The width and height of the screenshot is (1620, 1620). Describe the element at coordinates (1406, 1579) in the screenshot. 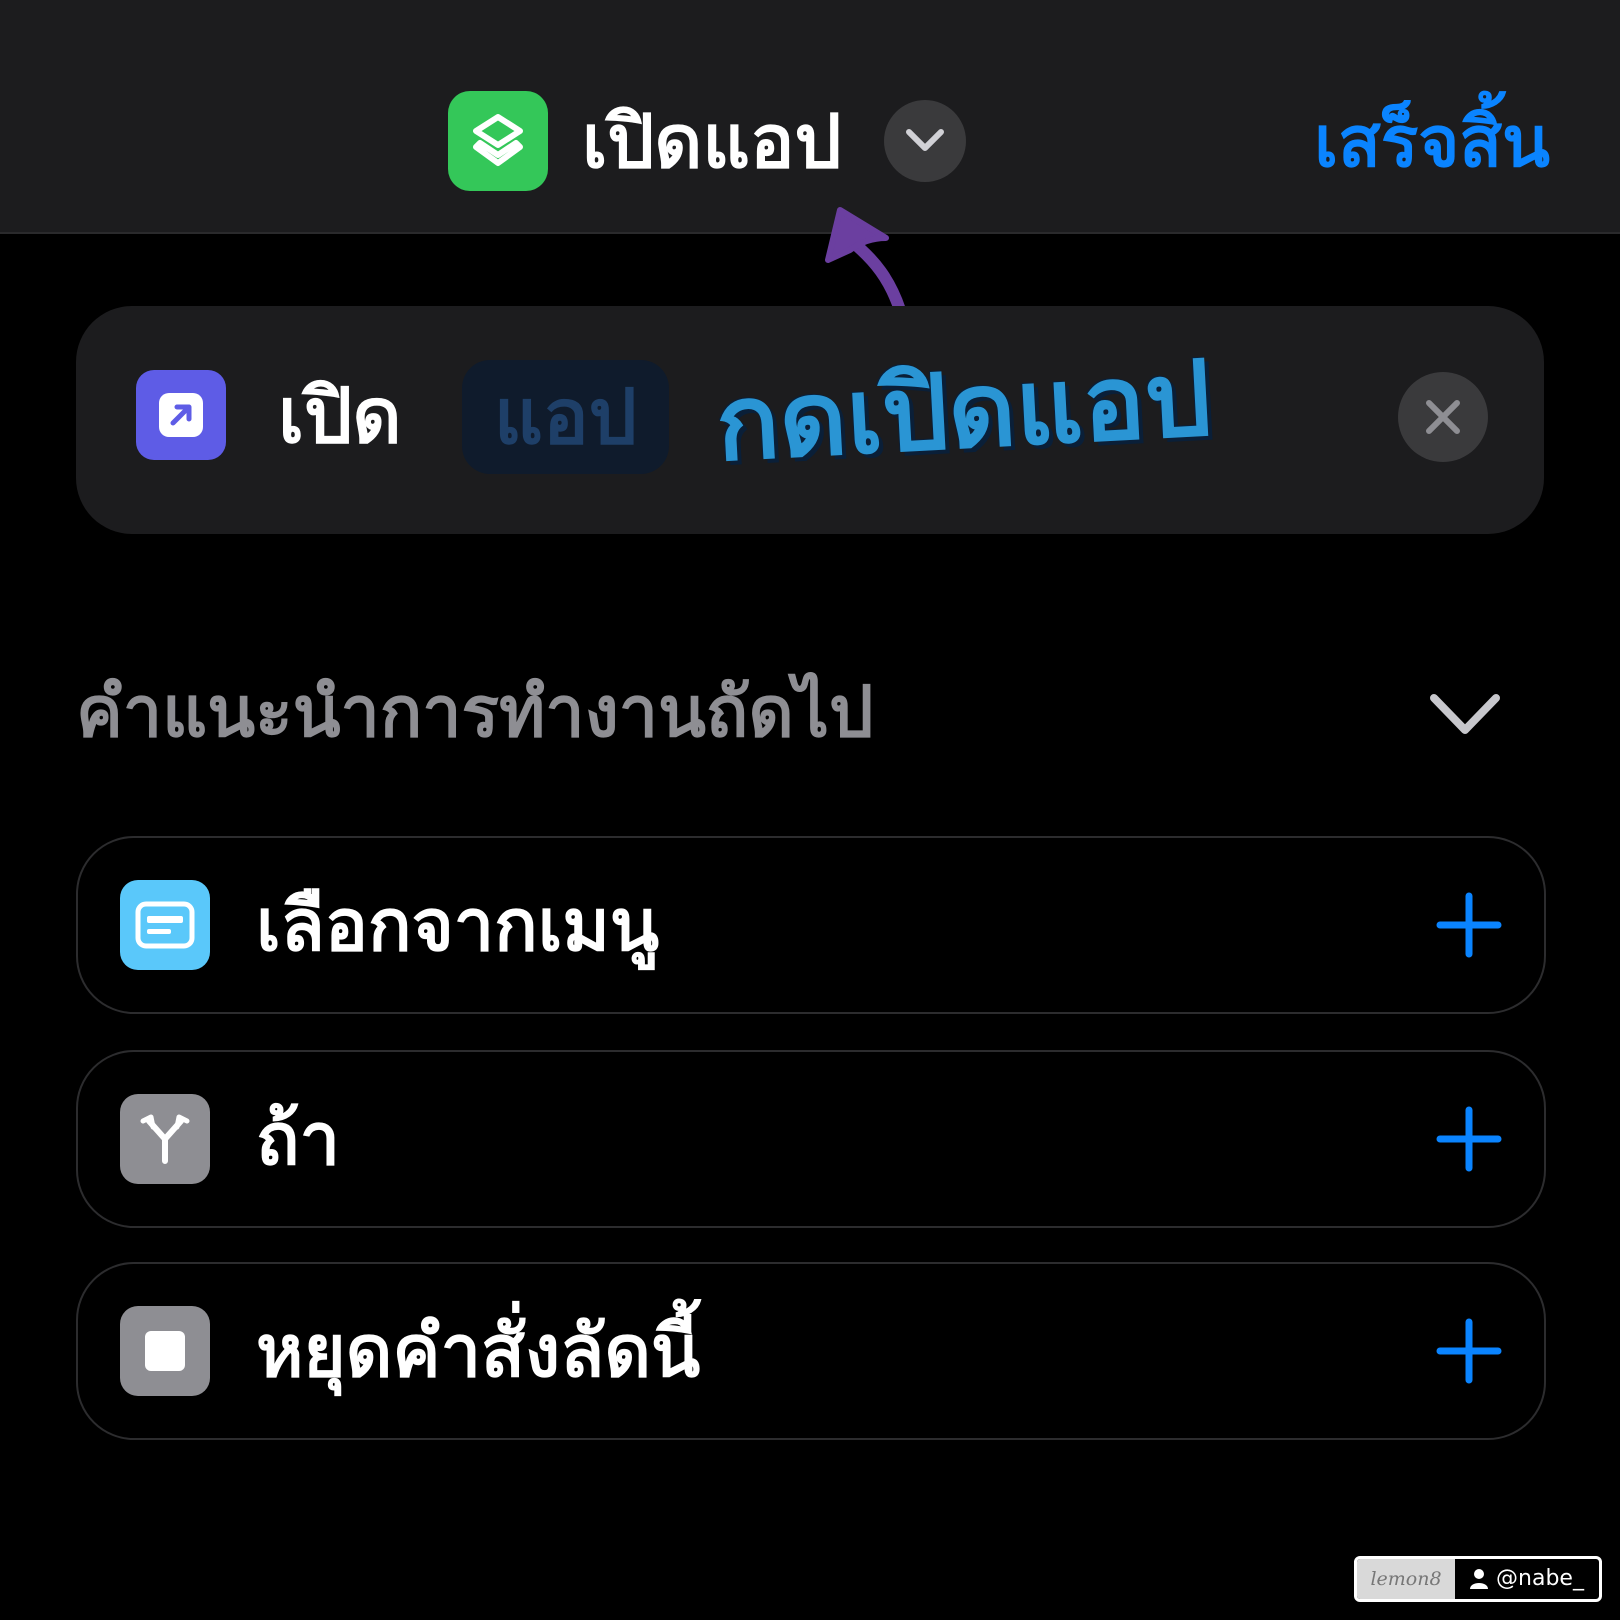

I see `lemon8-logo: lemon8` at that location.